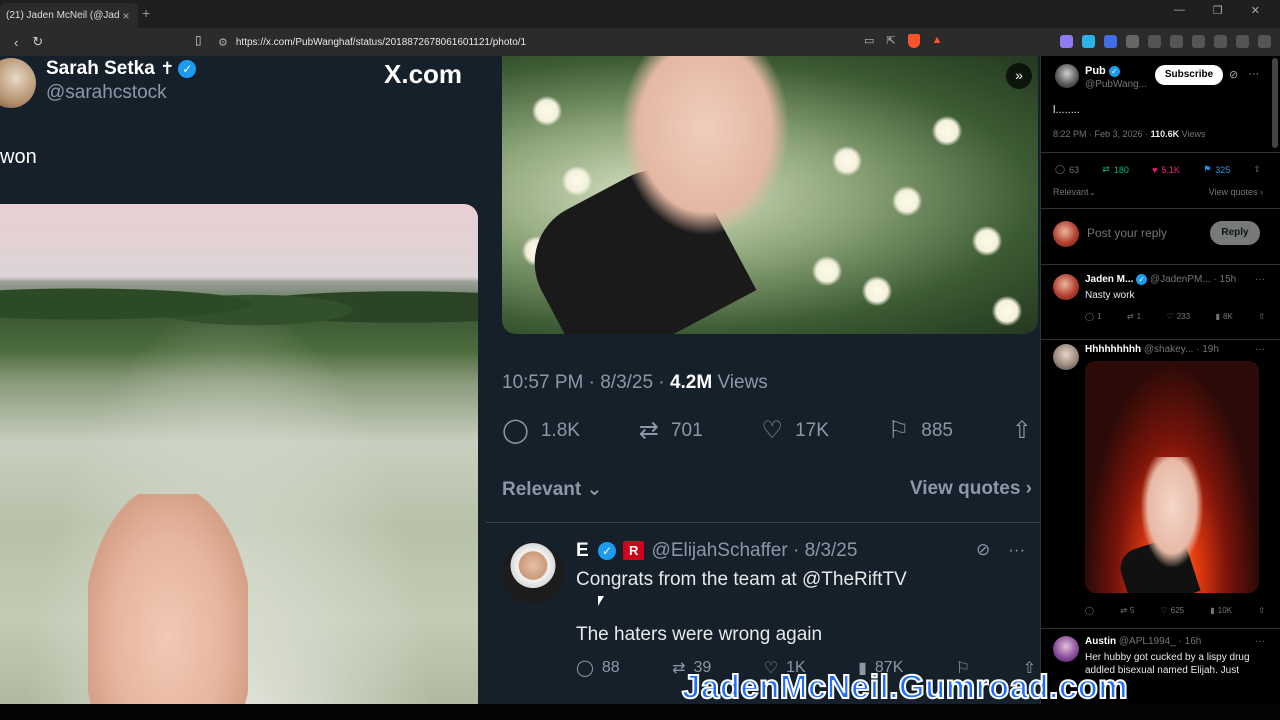 This screenshot has height=720, width=1280. What do you see at coordinates (1221, 610) in the screenshot?
I see `views-button: ▮ 10K` at bounding box center [1221, 610].